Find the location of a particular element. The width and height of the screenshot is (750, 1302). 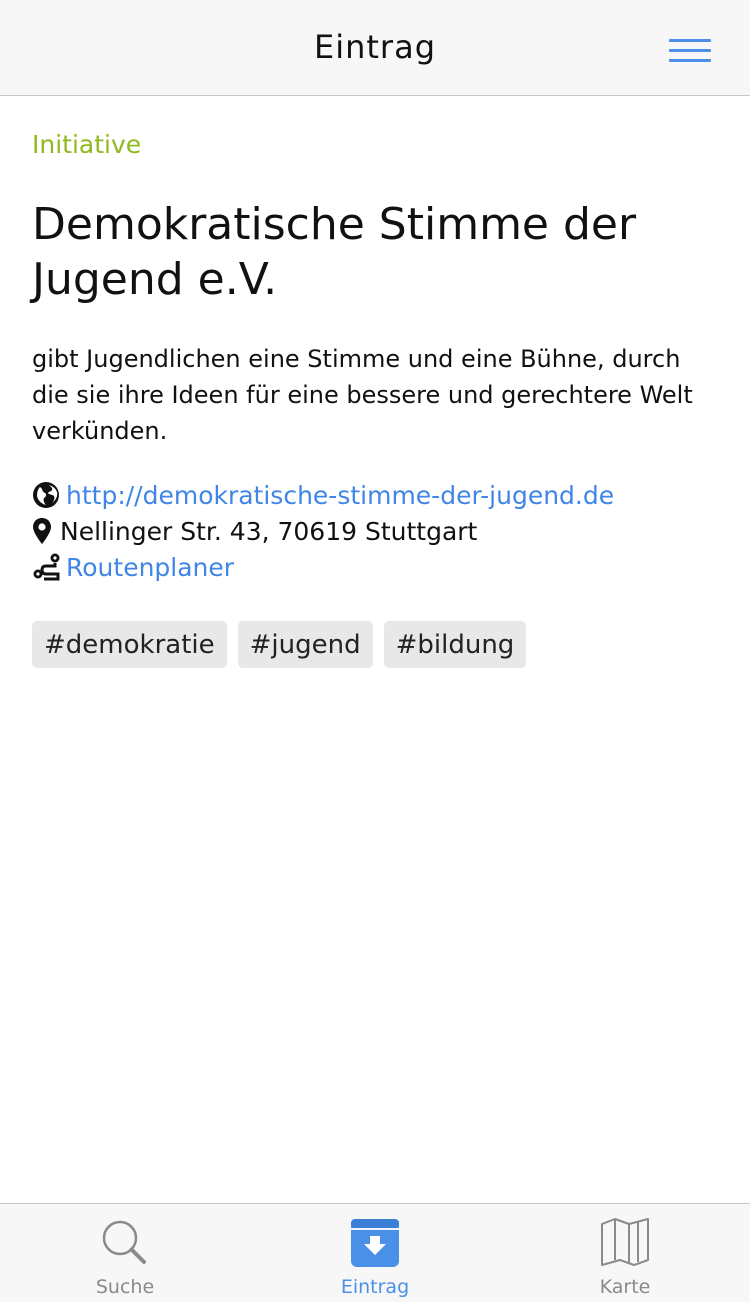

tab-karte: Karte is located at coordinates (625, 1253).